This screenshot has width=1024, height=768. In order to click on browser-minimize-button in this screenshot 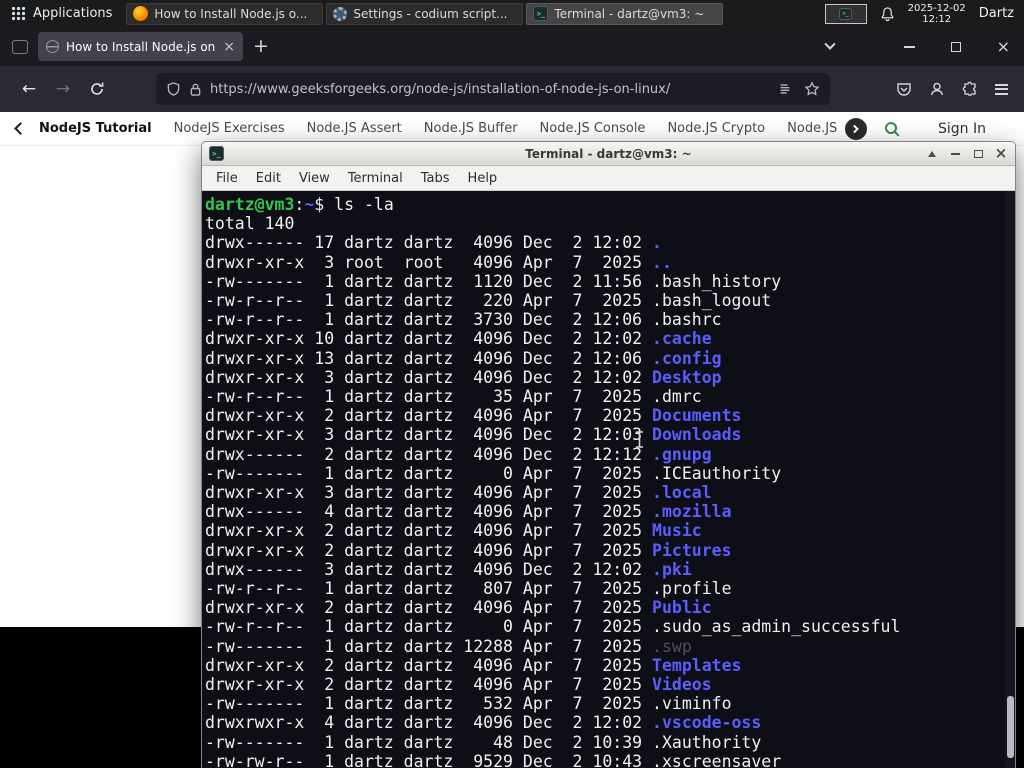, I will do `click(909, 46)`.